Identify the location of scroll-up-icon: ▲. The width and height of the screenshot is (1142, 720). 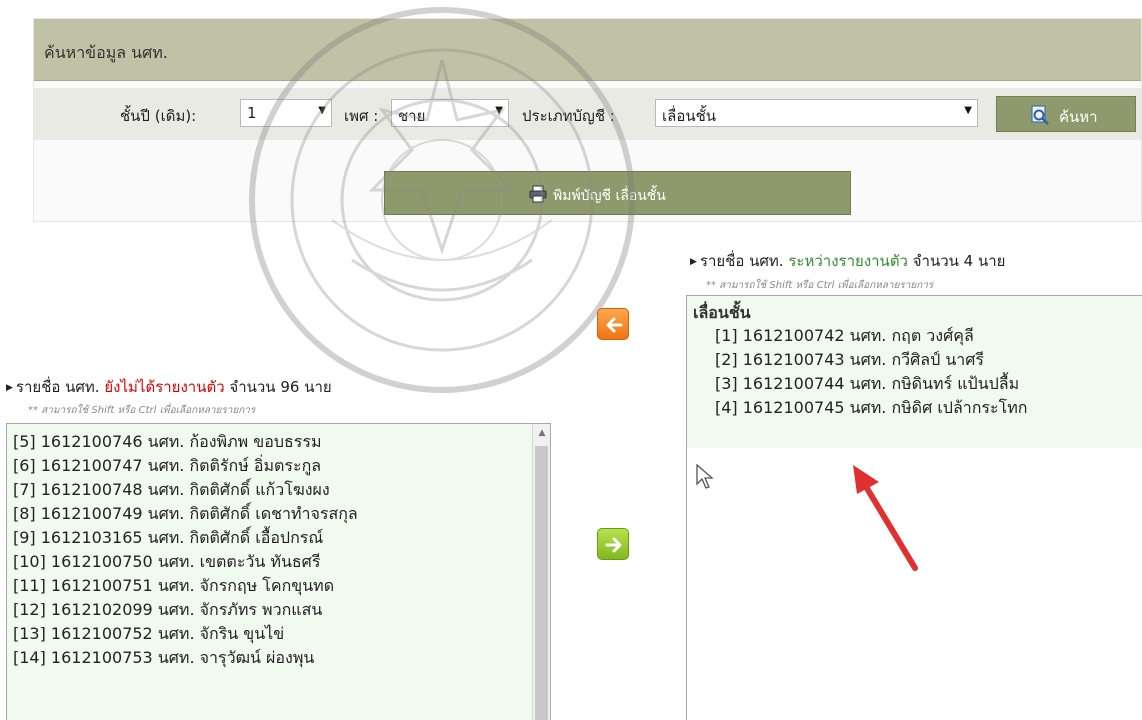
(541, 433).